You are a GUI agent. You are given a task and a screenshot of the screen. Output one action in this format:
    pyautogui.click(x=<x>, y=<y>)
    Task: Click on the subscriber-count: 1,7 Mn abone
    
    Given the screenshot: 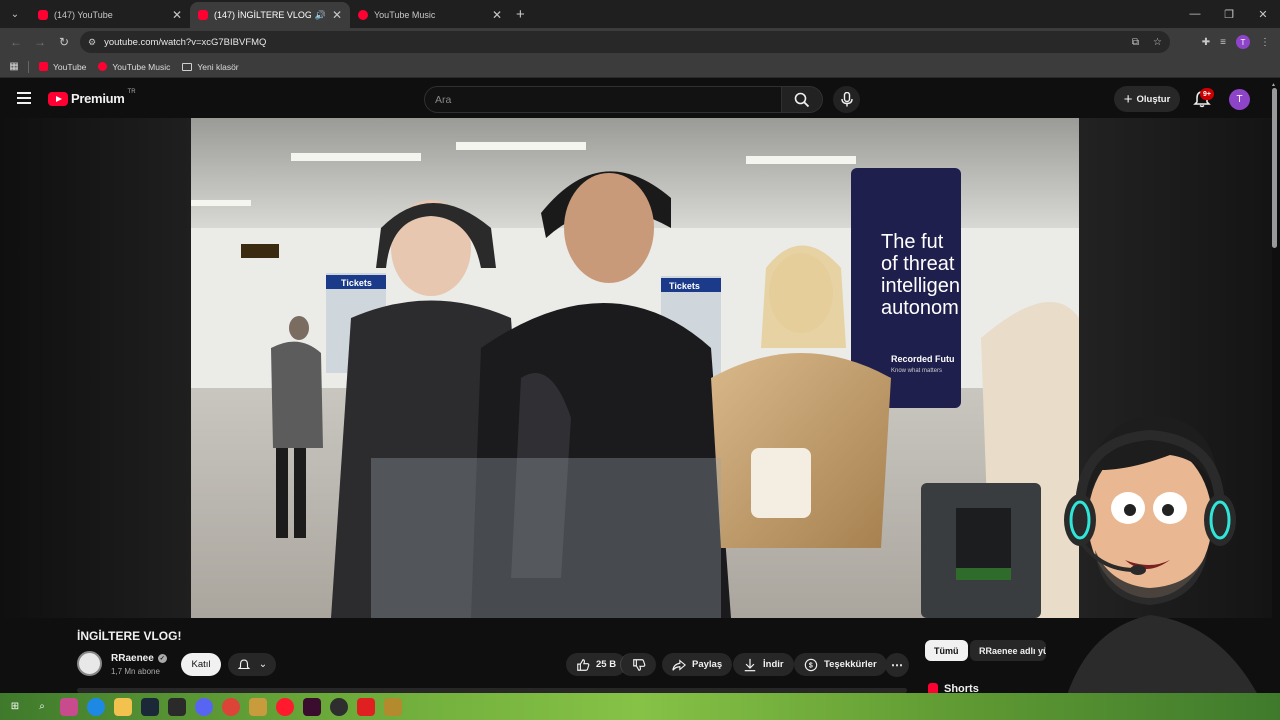 What is the action you would take?
    pyautogui.click(x=135, y=671)
    